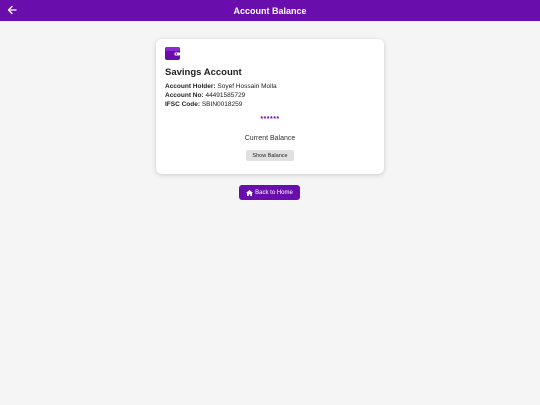 The width and height of the screenshot is (540, 405). I want to click on home-icon, so click(250, 192).